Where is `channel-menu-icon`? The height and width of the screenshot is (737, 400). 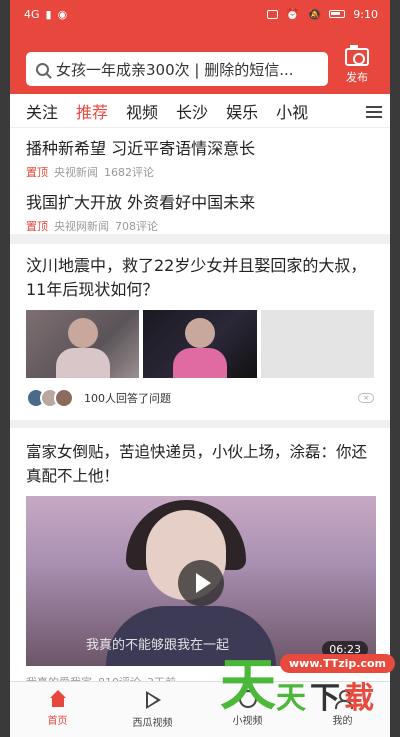
channel-menu-icon is located at coordinates (374, 112).